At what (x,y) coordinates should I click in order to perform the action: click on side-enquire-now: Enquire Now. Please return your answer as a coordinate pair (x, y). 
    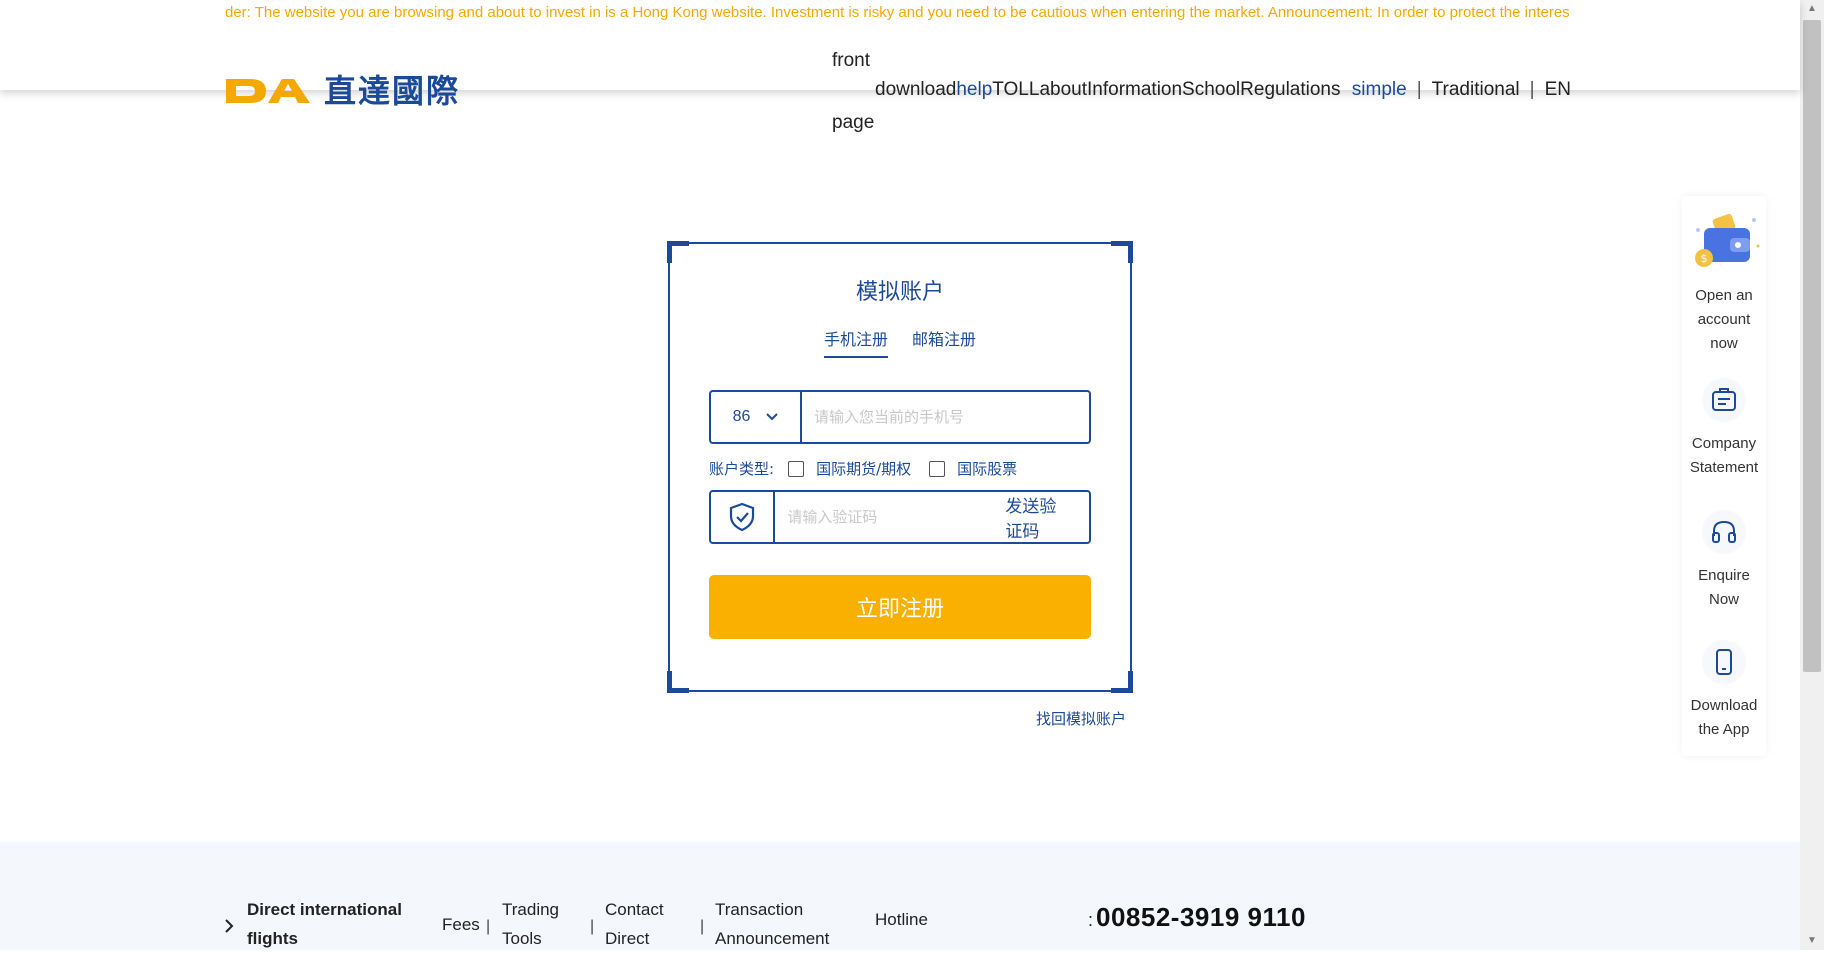
    Looking at the image, I should click on (1724, 561).